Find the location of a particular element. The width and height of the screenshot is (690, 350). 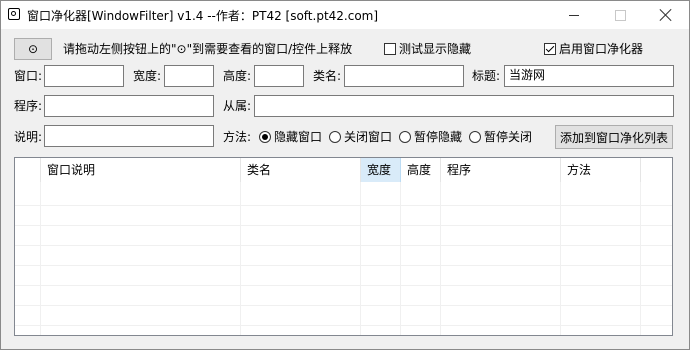

maximize-icon is located at coordinates (620, 15).